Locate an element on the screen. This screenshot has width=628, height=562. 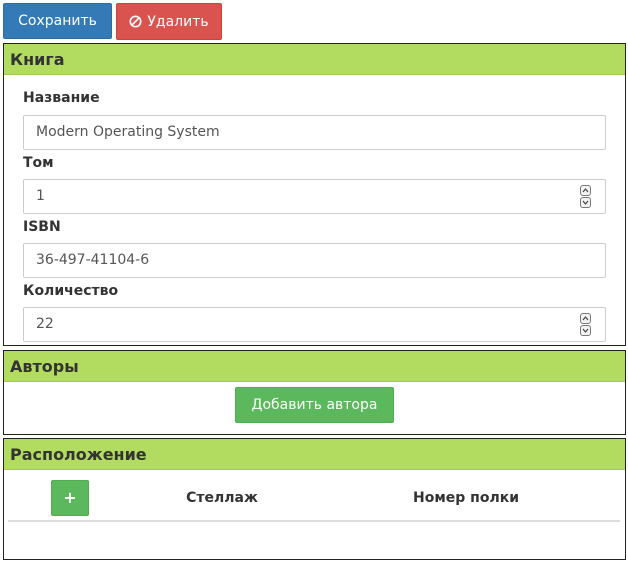
isbn-label: ISBN is located at coordinates (42, 227).